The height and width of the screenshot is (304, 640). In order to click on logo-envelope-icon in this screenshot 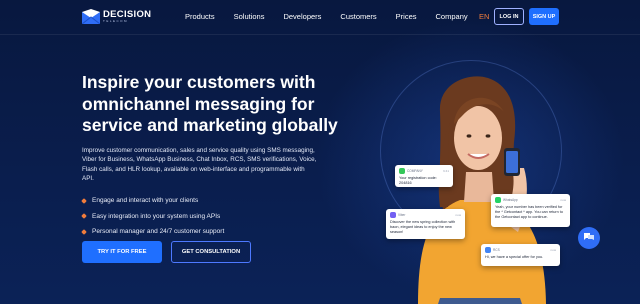, I will do `click(91, 16)`.